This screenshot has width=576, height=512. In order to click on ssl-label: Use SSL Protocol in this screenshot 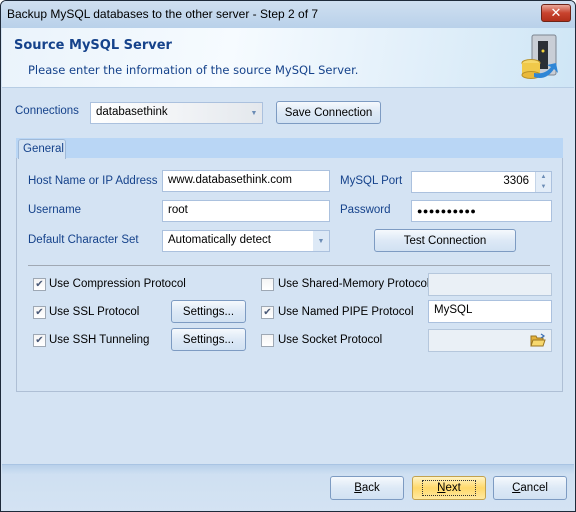, I will do `click(94, 312)`.